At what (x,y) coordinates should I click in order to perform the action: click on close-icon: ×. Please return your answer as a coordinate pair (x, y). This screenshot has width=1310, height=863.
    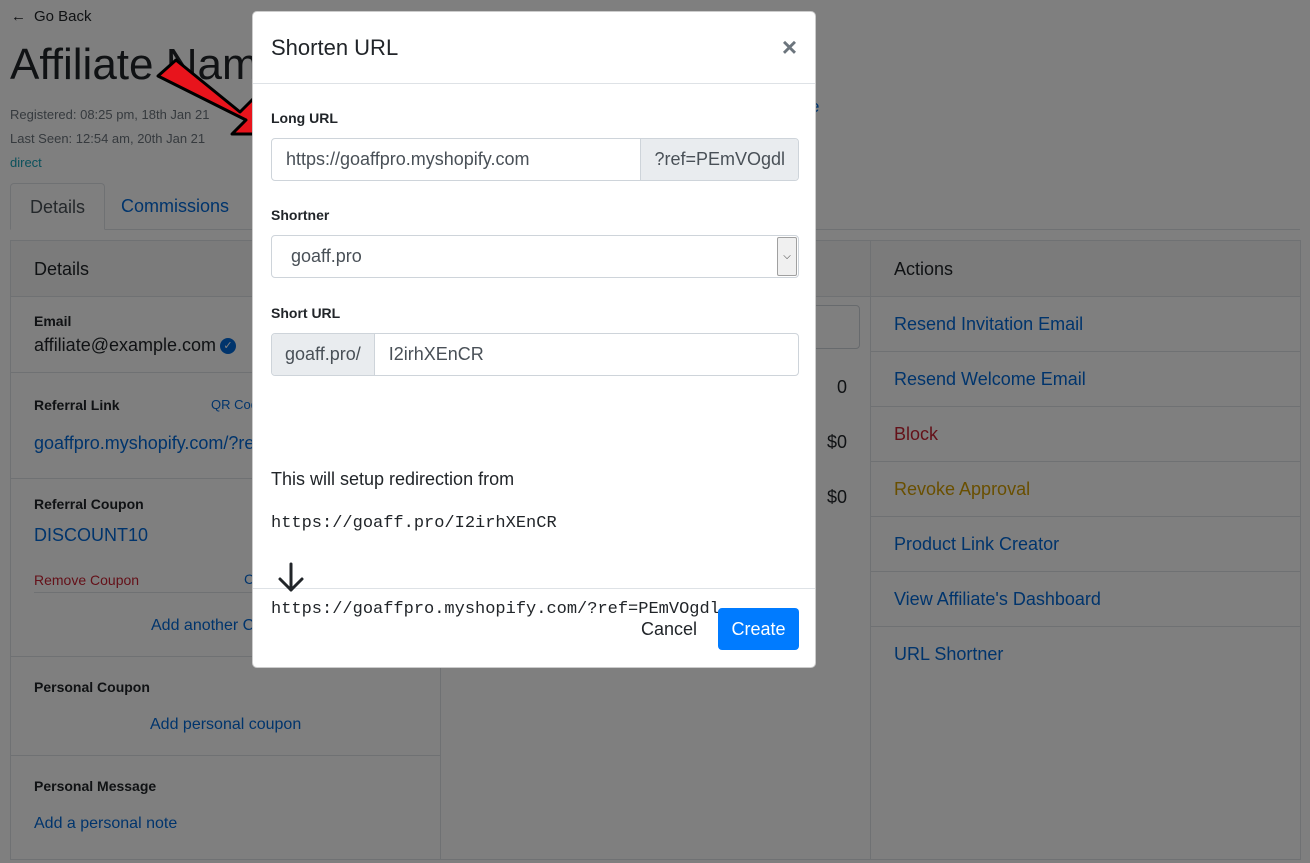
    Looking at the image, I should click on (789, 47).